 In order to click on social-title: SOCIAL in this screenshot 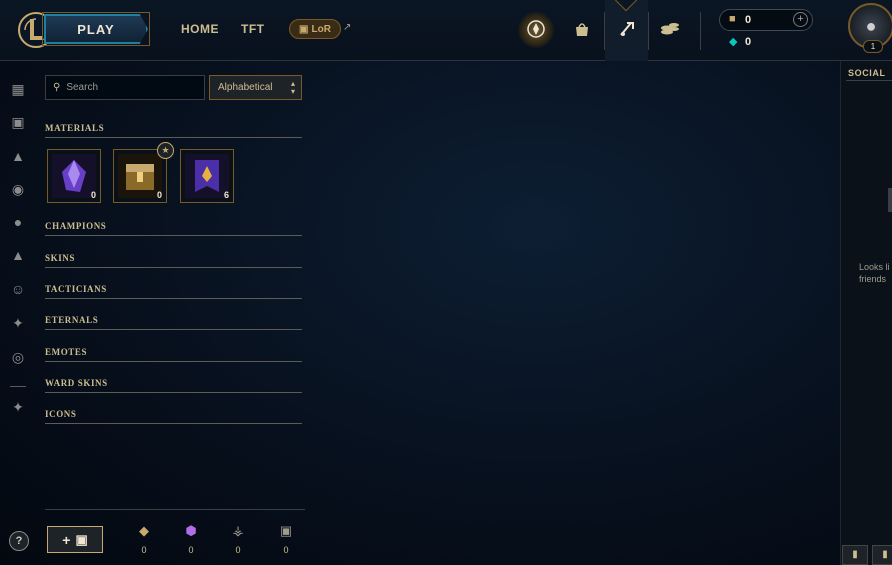, I will do `click(867, 73)`.